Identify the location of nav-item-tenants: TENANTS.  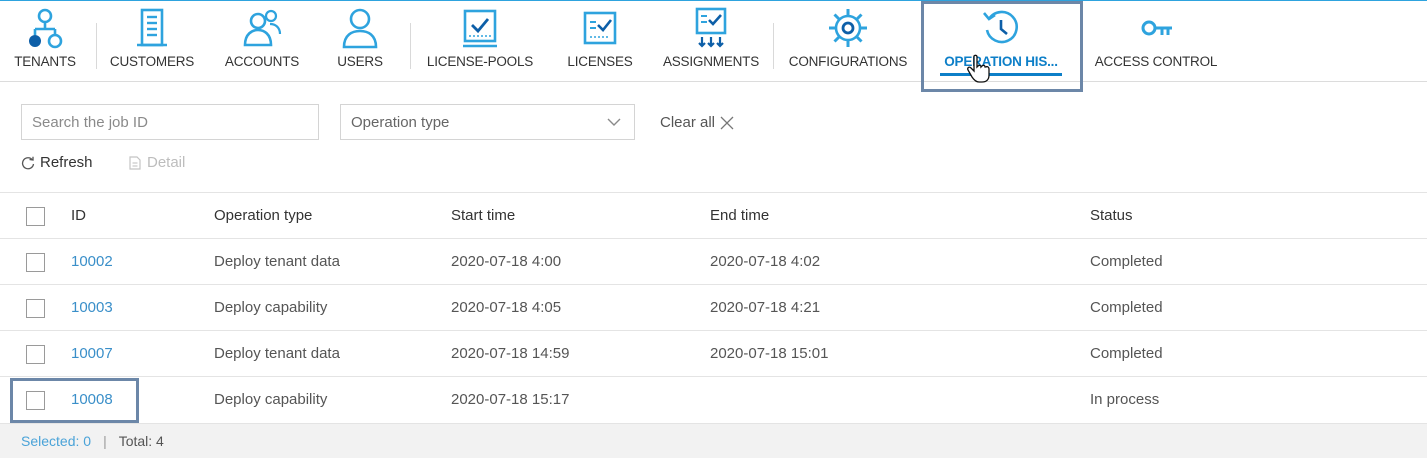
(45, 42).